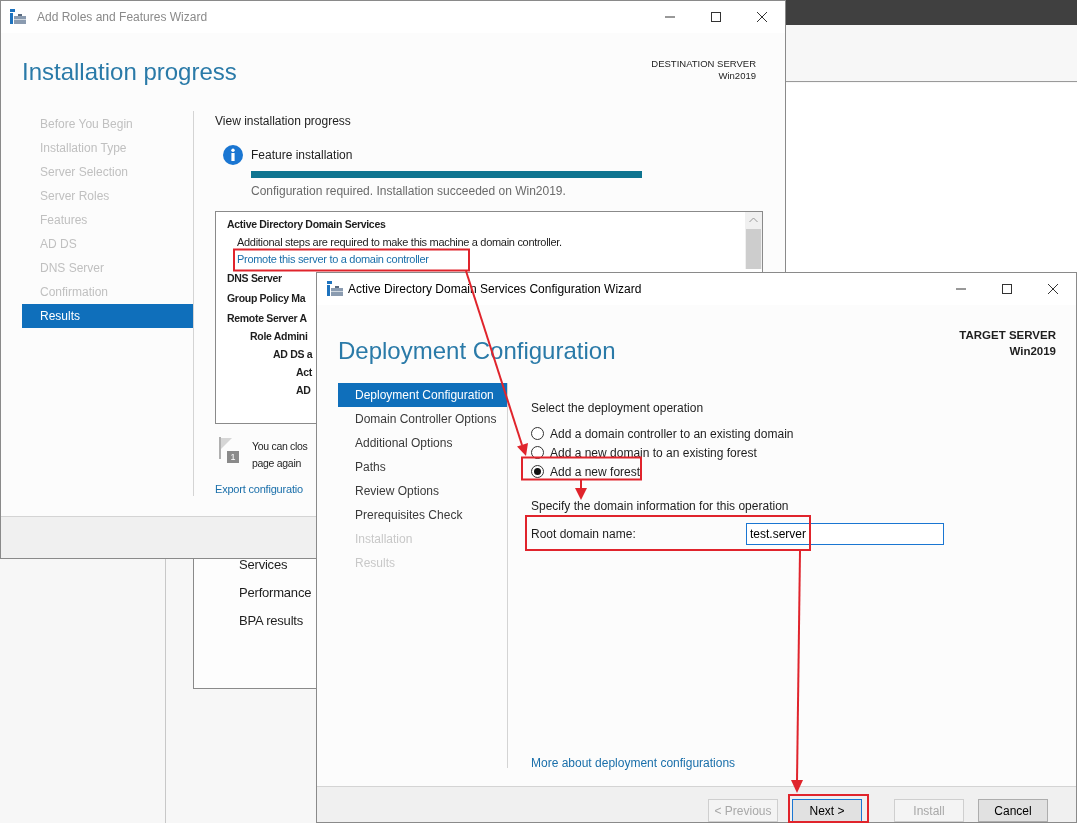 This screenshot has width=1077, height=823. What do you see at coordinates (283, 121) in the screenshot?
I see `section-title: View installation progress` at bounding box center [283, 121].